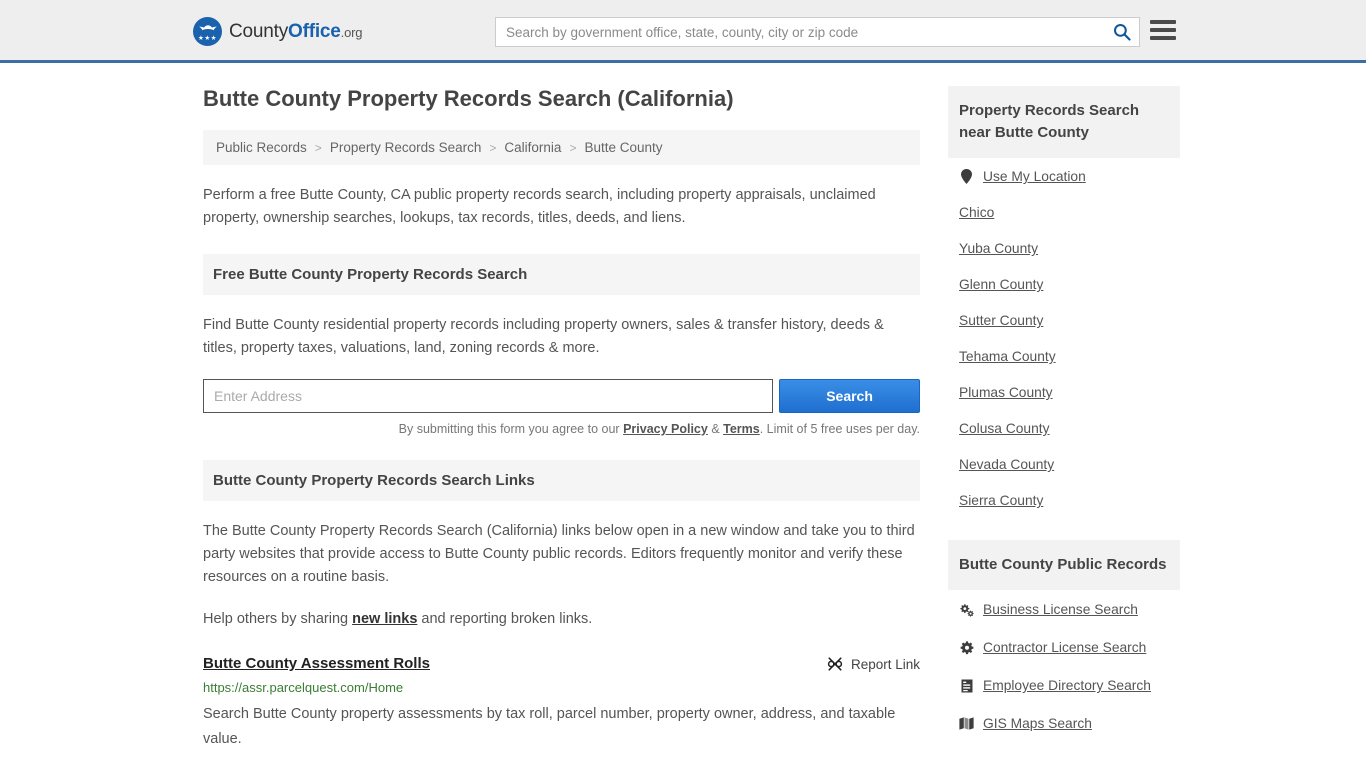  What do you see at coordinates (532, 147) in the screenshot?
I see `breadcrumb-item-california: California` at bounding box center [532, 147].